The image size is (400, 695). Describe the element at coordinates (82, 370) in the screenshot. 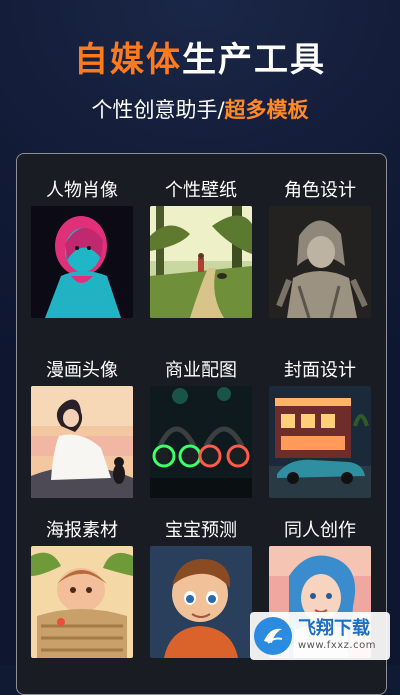

I see `category-label: 漫画头像` at that location.